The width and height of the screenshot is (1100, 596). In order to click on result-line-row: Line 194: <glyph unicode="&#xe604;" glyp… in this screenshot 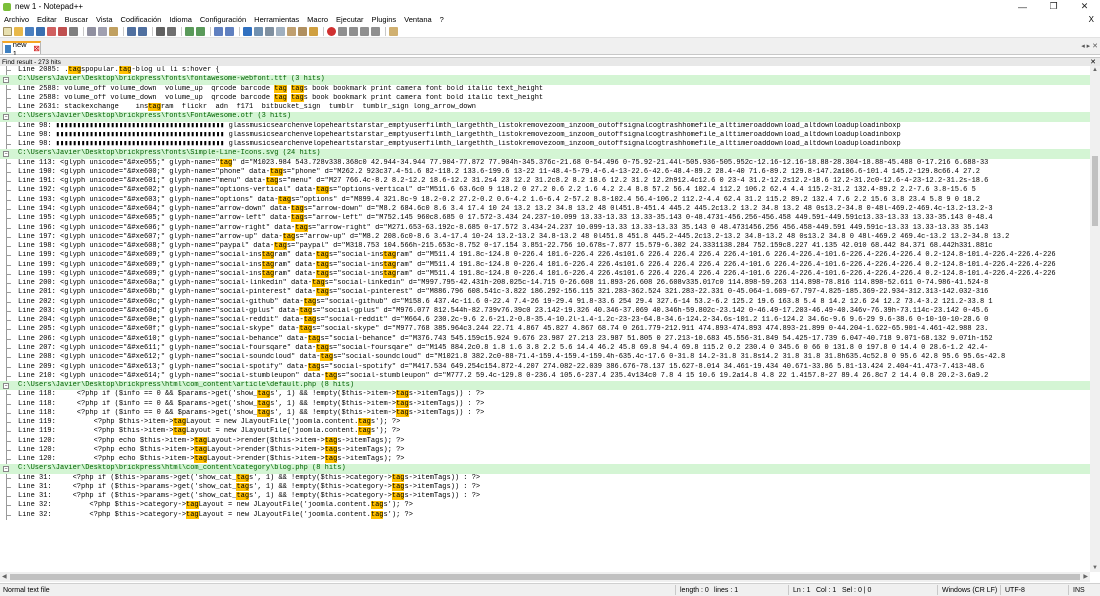, I will do `click(545, 209)`.